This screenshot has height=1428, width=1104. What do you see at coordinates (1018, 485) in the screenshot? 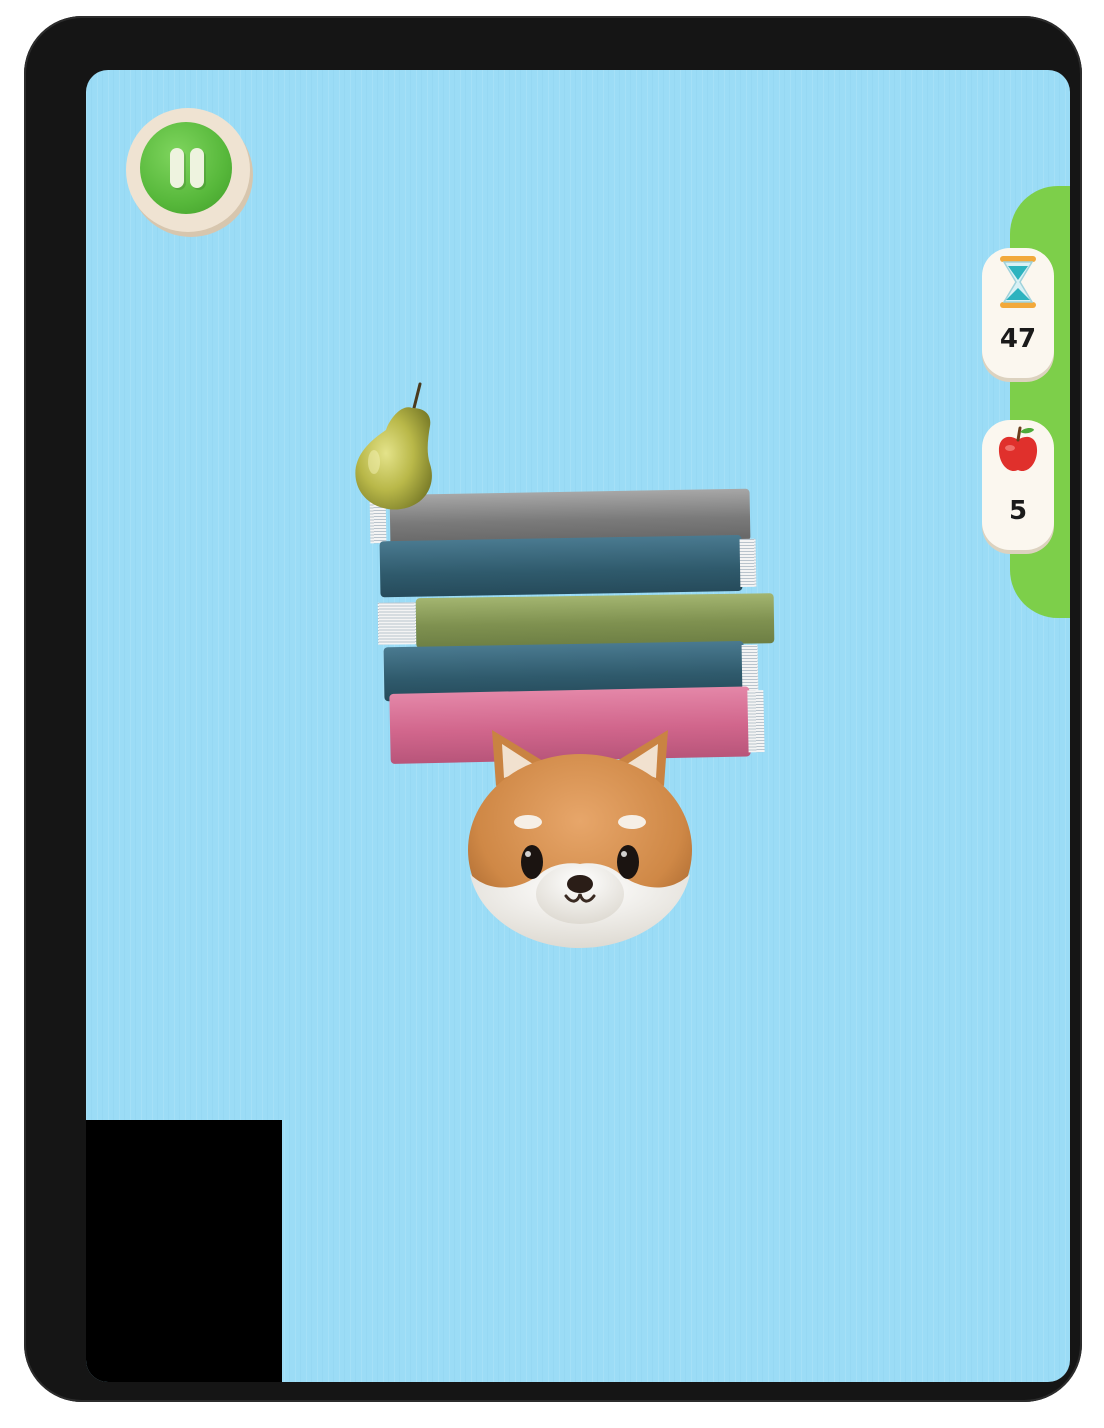
I see `fruit-count-card: 5` at bounding box center [1018, 485].